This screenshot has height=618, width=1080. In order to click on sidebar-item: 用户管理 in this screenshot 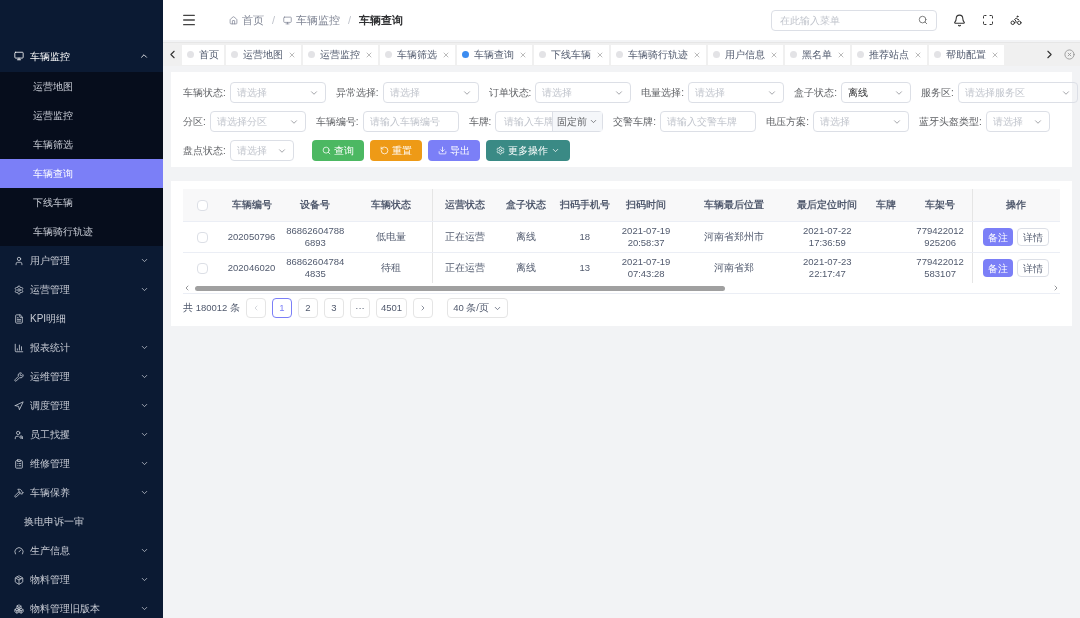, I will do `click(81, 260)`.